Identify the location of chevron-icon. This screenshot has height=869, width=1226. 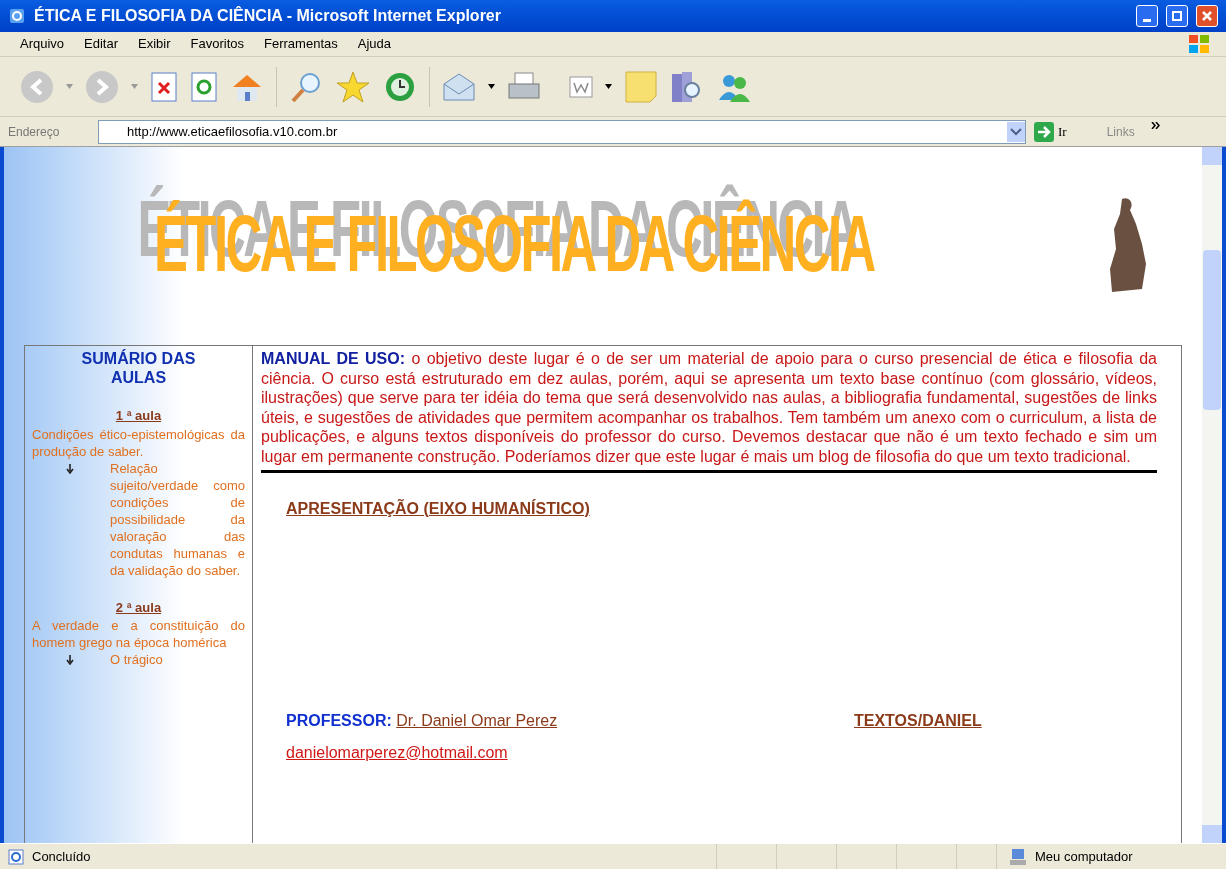
(1155, 125).